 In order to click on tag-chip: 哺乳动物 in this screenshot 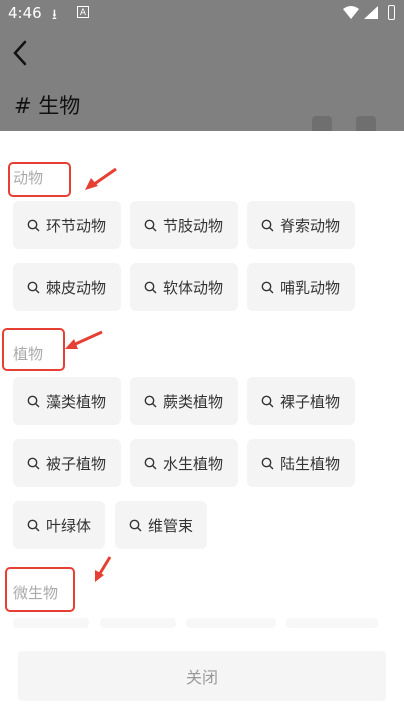, I will do `click(301, 287)`.